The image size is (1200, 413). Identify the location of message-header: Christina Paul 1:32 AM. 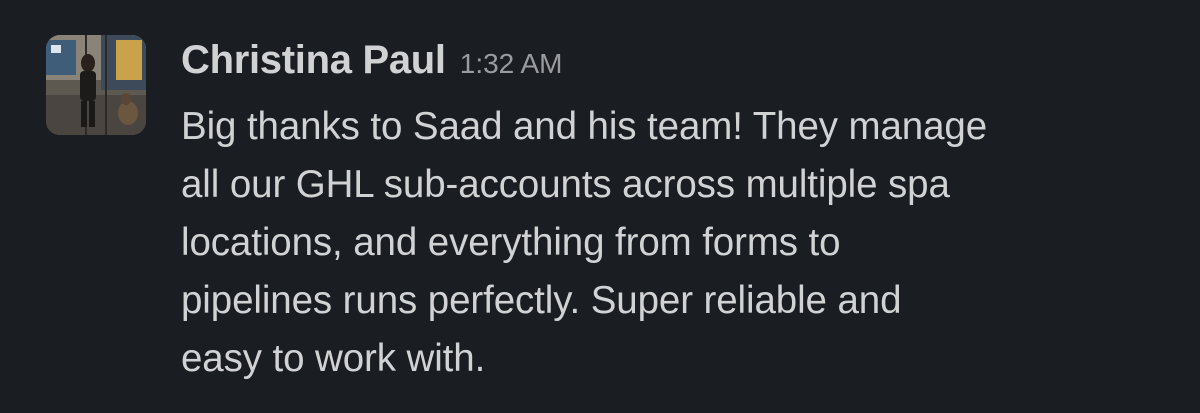
(681, 68).